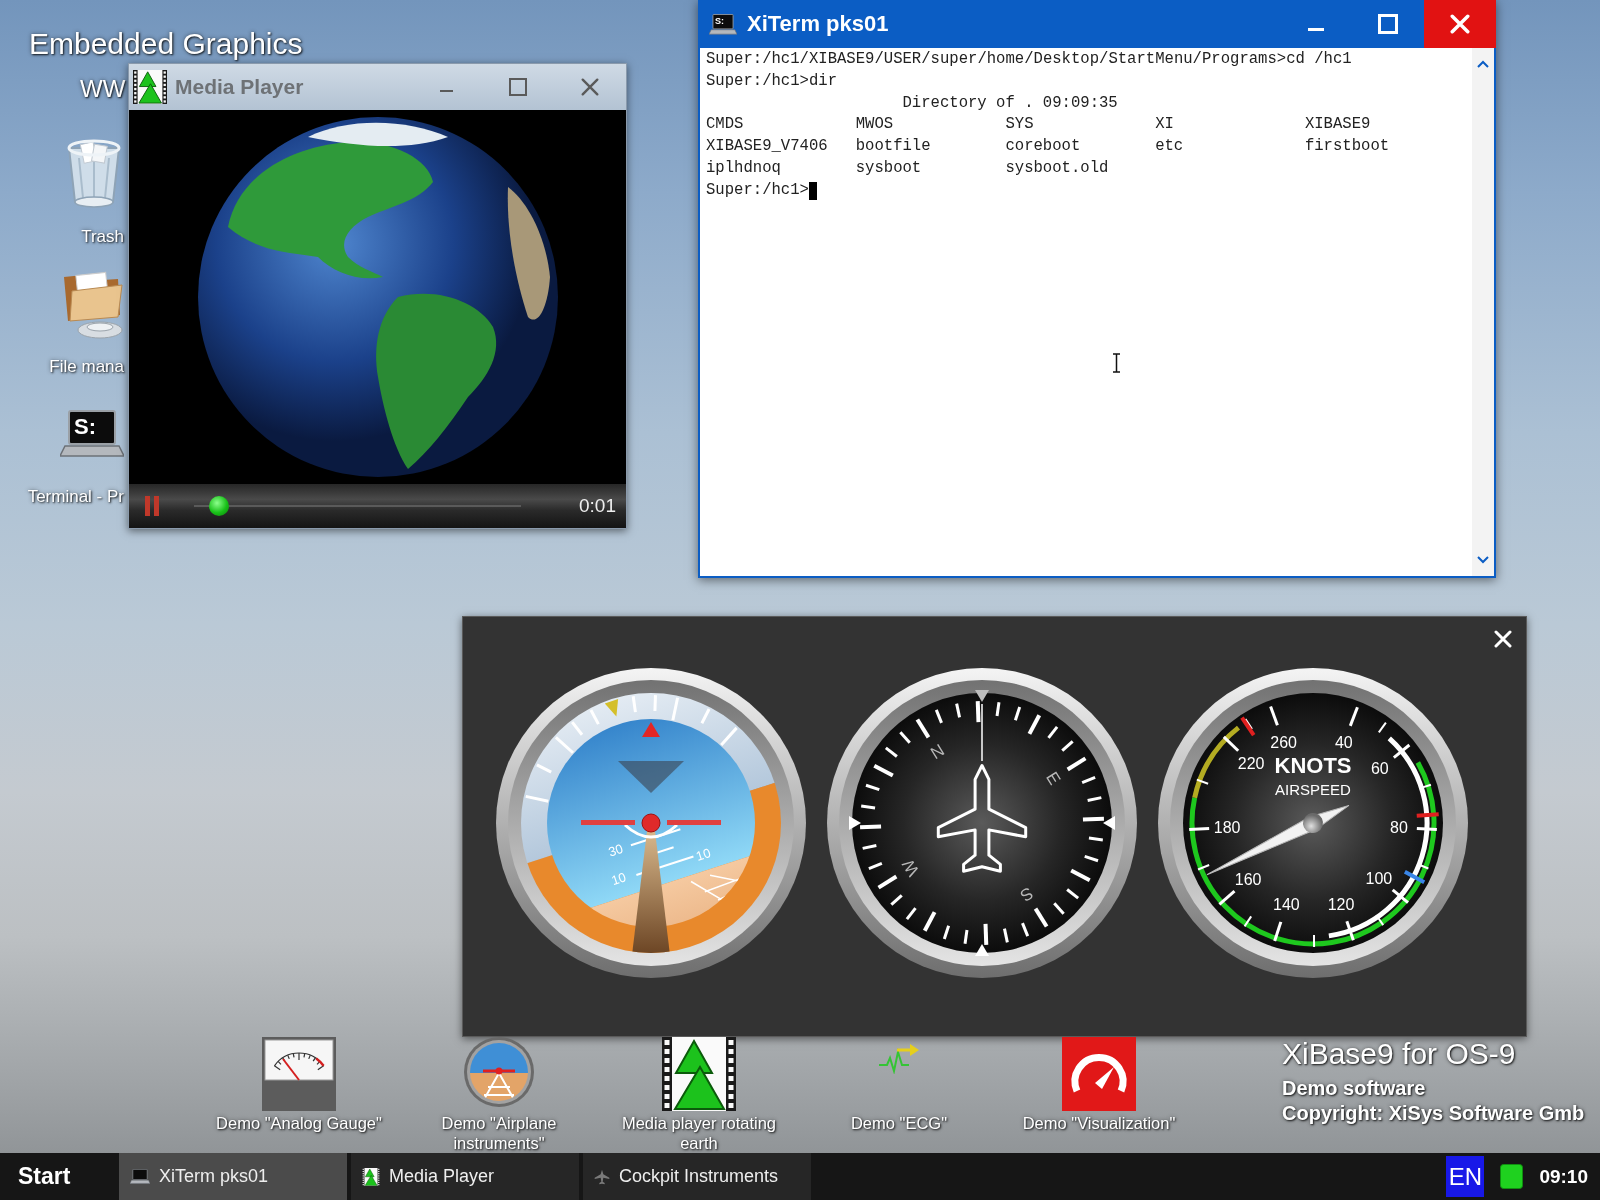  What do you see at coordinates (240, 87) in the screenshot?
I see `window-title: Media Player` at bounding box center [240, 87].